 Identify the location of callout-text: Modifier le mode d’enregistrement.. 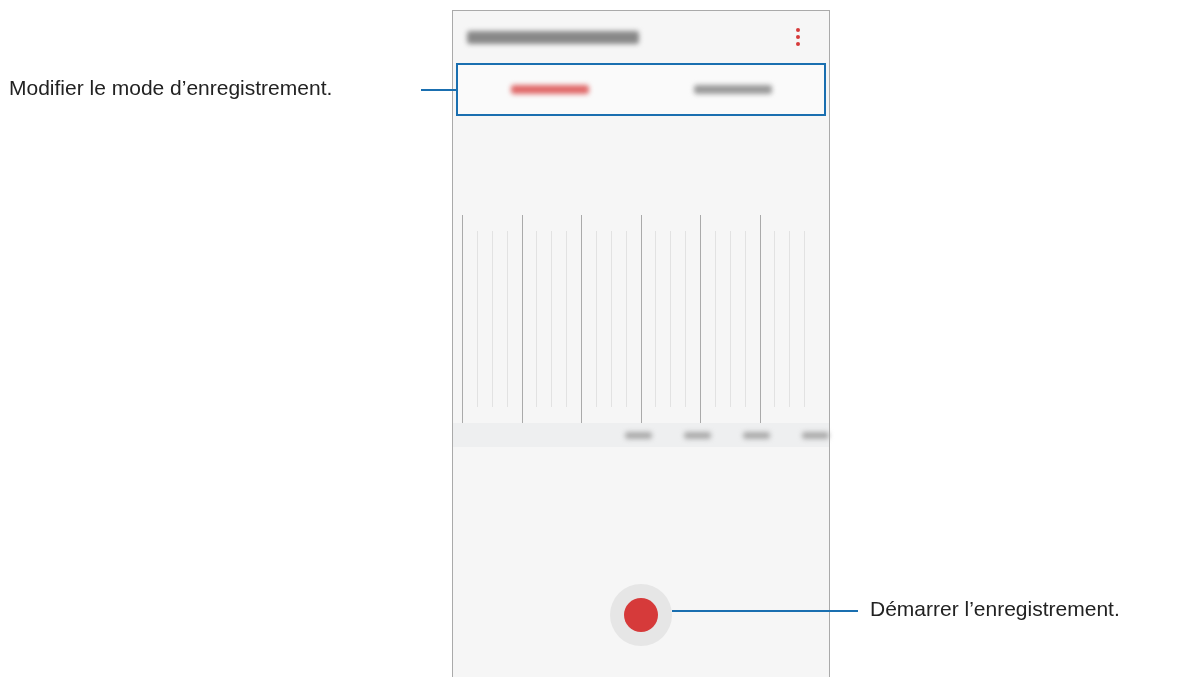
(171, 88).